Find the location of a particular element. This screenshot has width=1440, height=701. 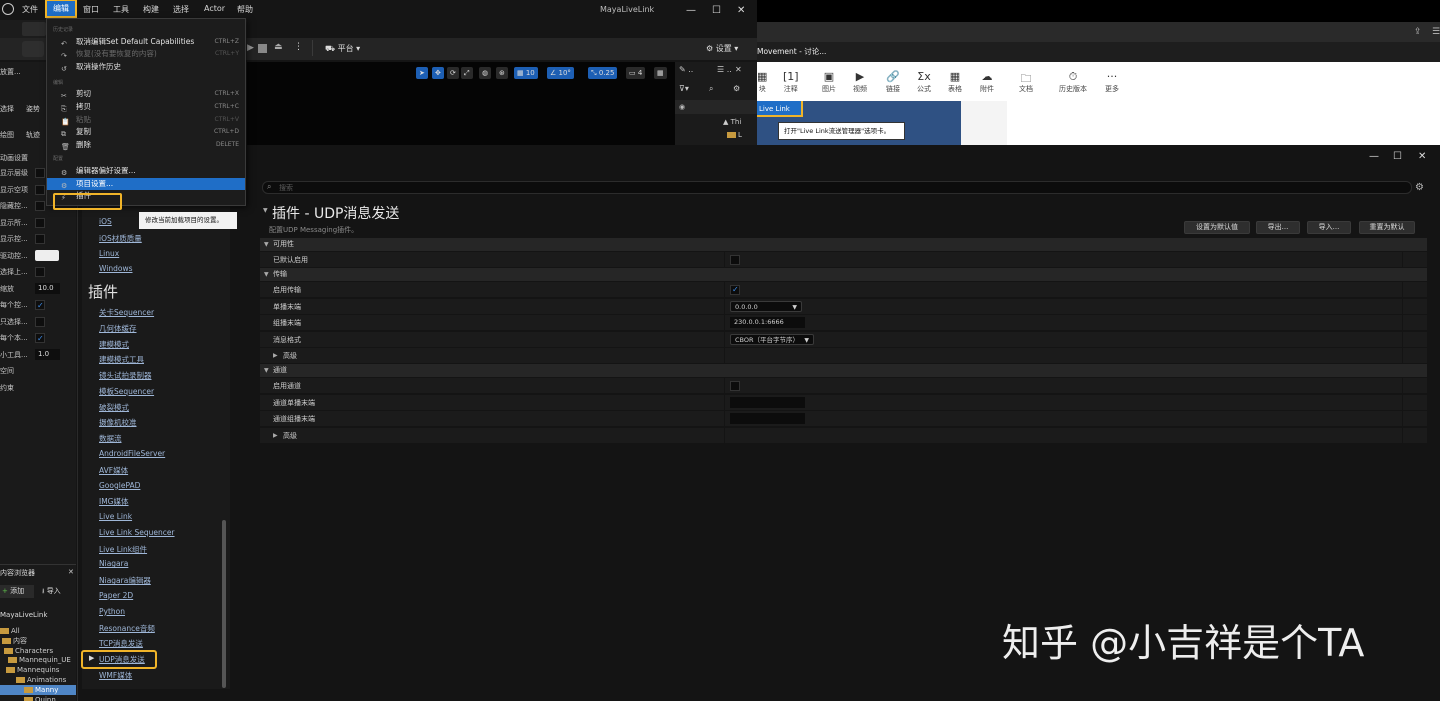

settings-close-icon: ✕ is located at coordinates (1422, 156).